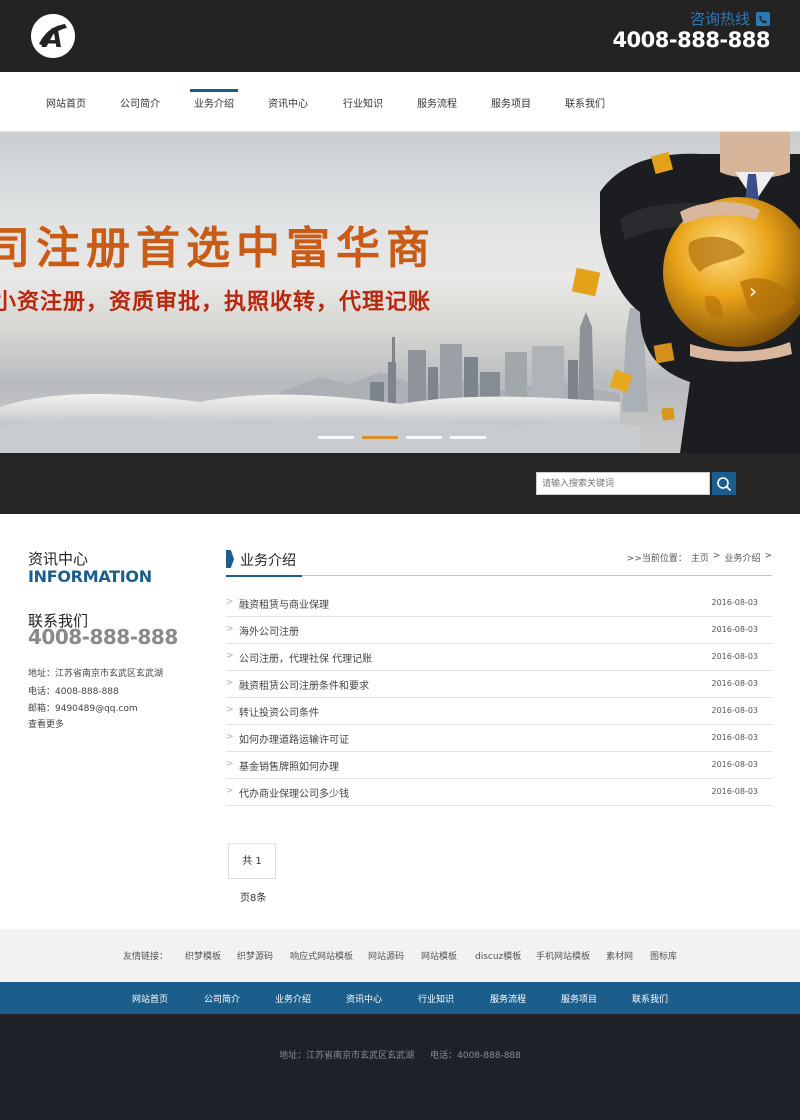  Describe the element at coordinates (46, 723) in the screenshot. I see `sidebar-more-link: 查看更多` at that location.